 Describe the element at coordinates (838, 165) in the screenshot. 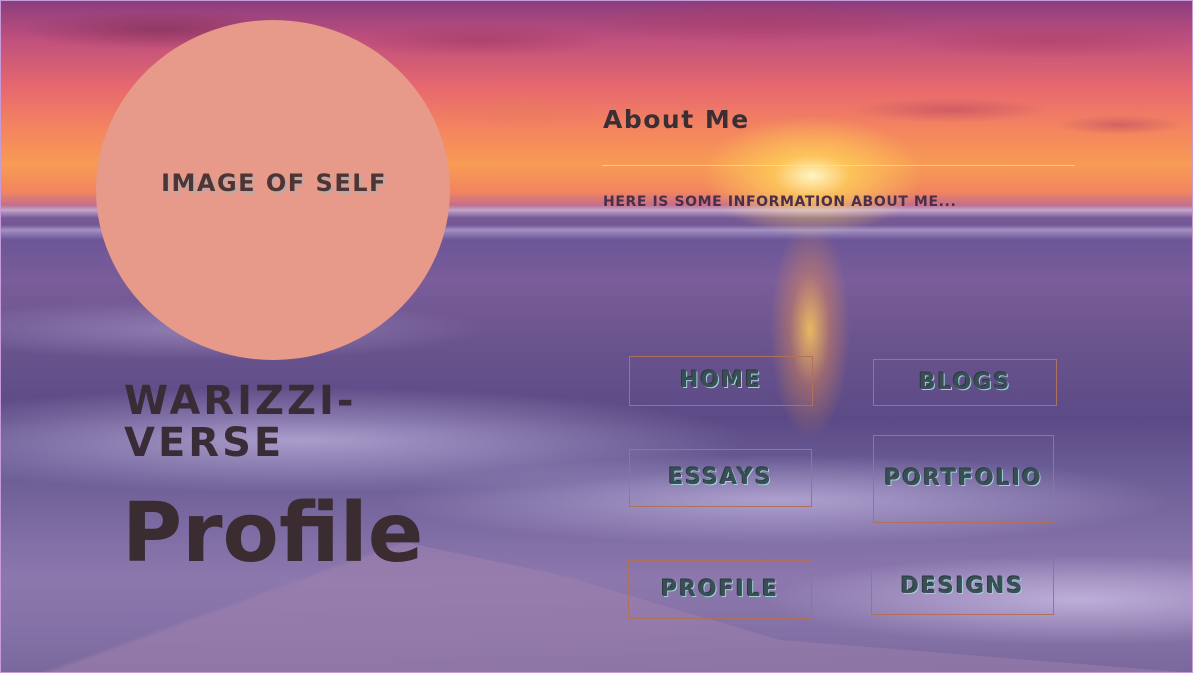

I see `about-divider` at that location.